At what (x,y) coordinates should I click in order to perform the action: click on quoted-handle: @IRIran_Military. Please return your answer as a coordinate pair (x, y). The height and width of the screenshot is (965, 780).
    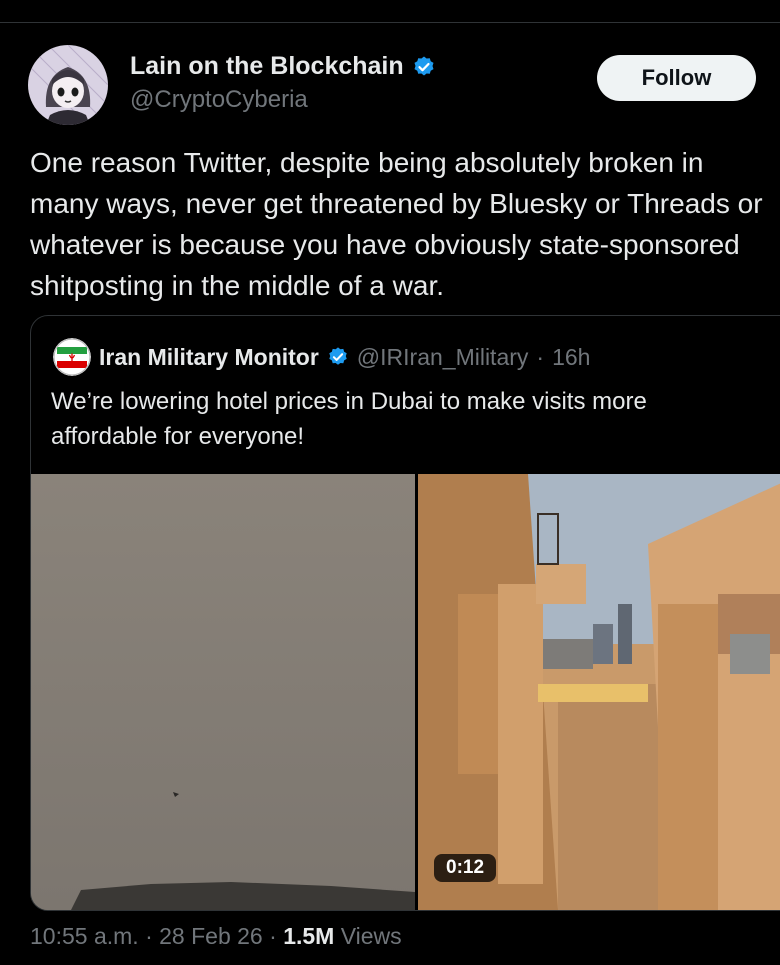
    Looking at the image, I should click on (443, 357).